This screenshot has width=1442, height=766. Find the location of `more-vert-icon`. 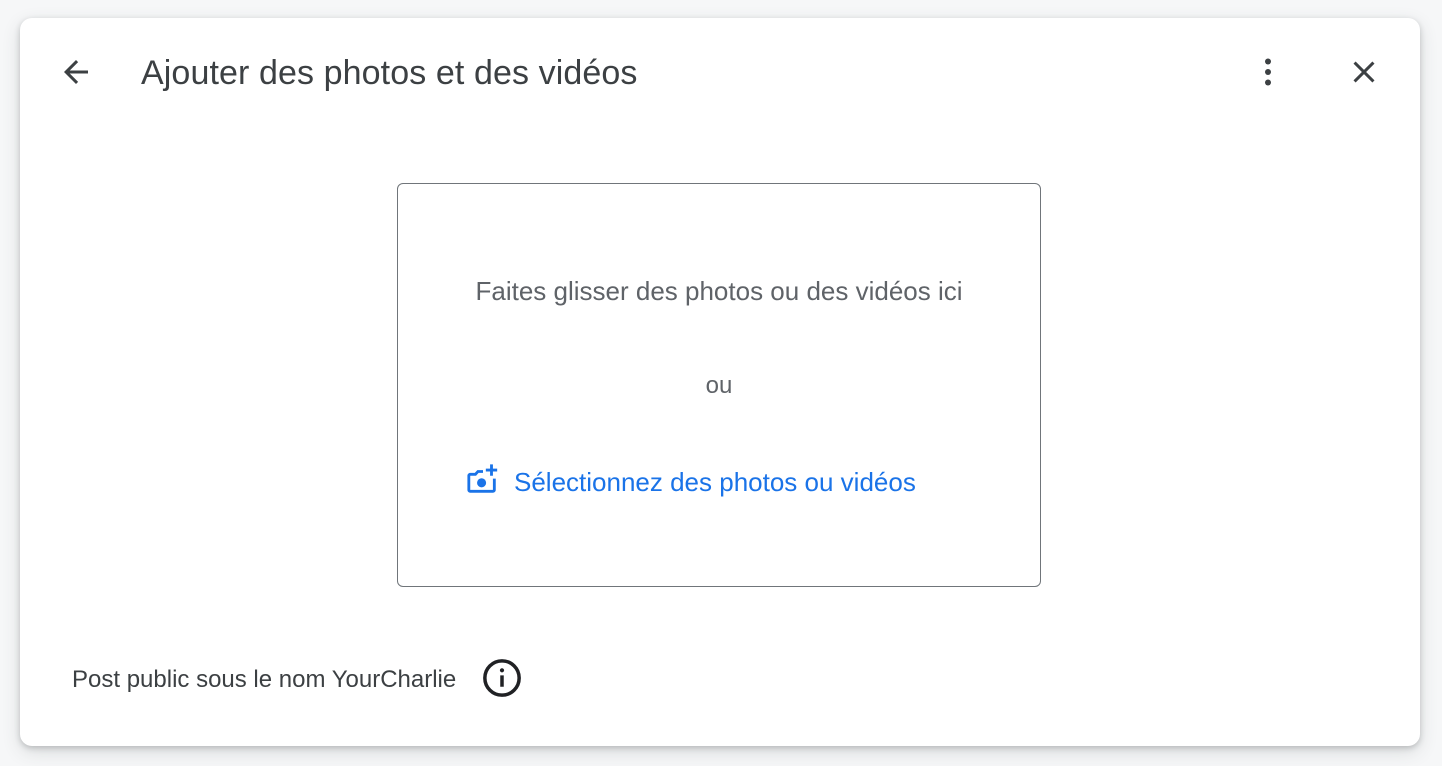

more-vert-icon is located at coordinates (1268, 74).